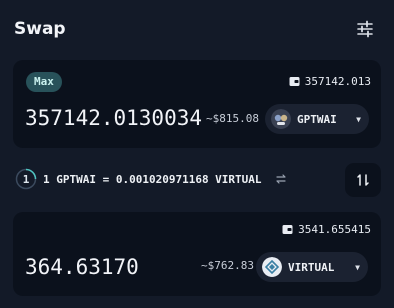 This screenshot has height=308, width=394. What do you see at coordinates (115, 267) in the screenshot?
I see `to-amount-input` at bounding box center [115, 267].